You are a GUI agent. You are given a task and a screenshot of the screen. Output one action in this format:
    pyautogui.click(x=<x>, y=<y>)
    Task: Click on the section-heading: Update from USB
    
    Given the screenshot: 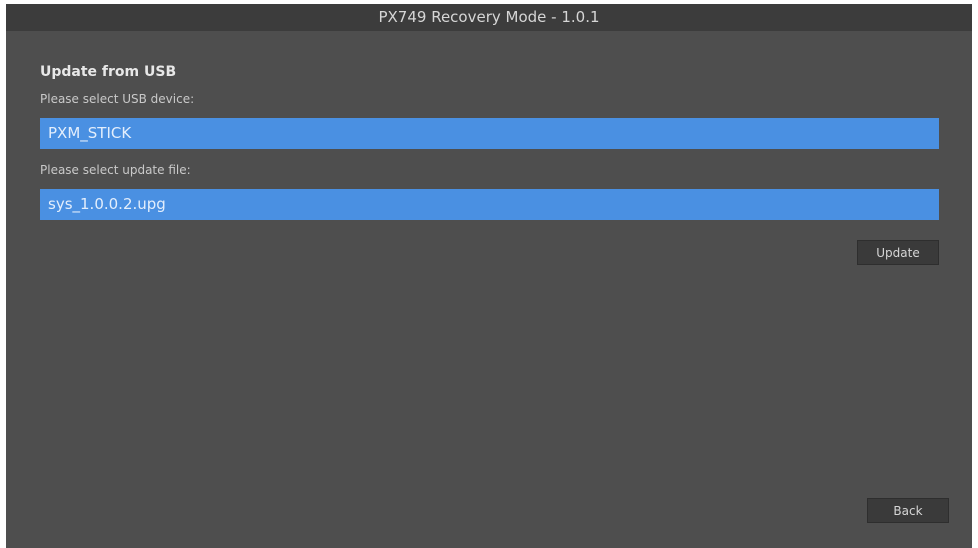 What is the action you would take?
    pyautogui.click(x=108, y=72)
    